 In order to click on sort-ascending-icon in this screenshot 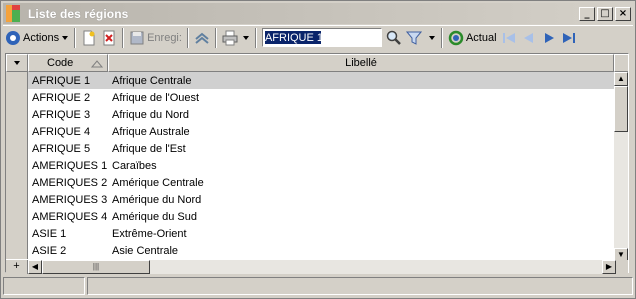, I will do `click(97, 64)`.